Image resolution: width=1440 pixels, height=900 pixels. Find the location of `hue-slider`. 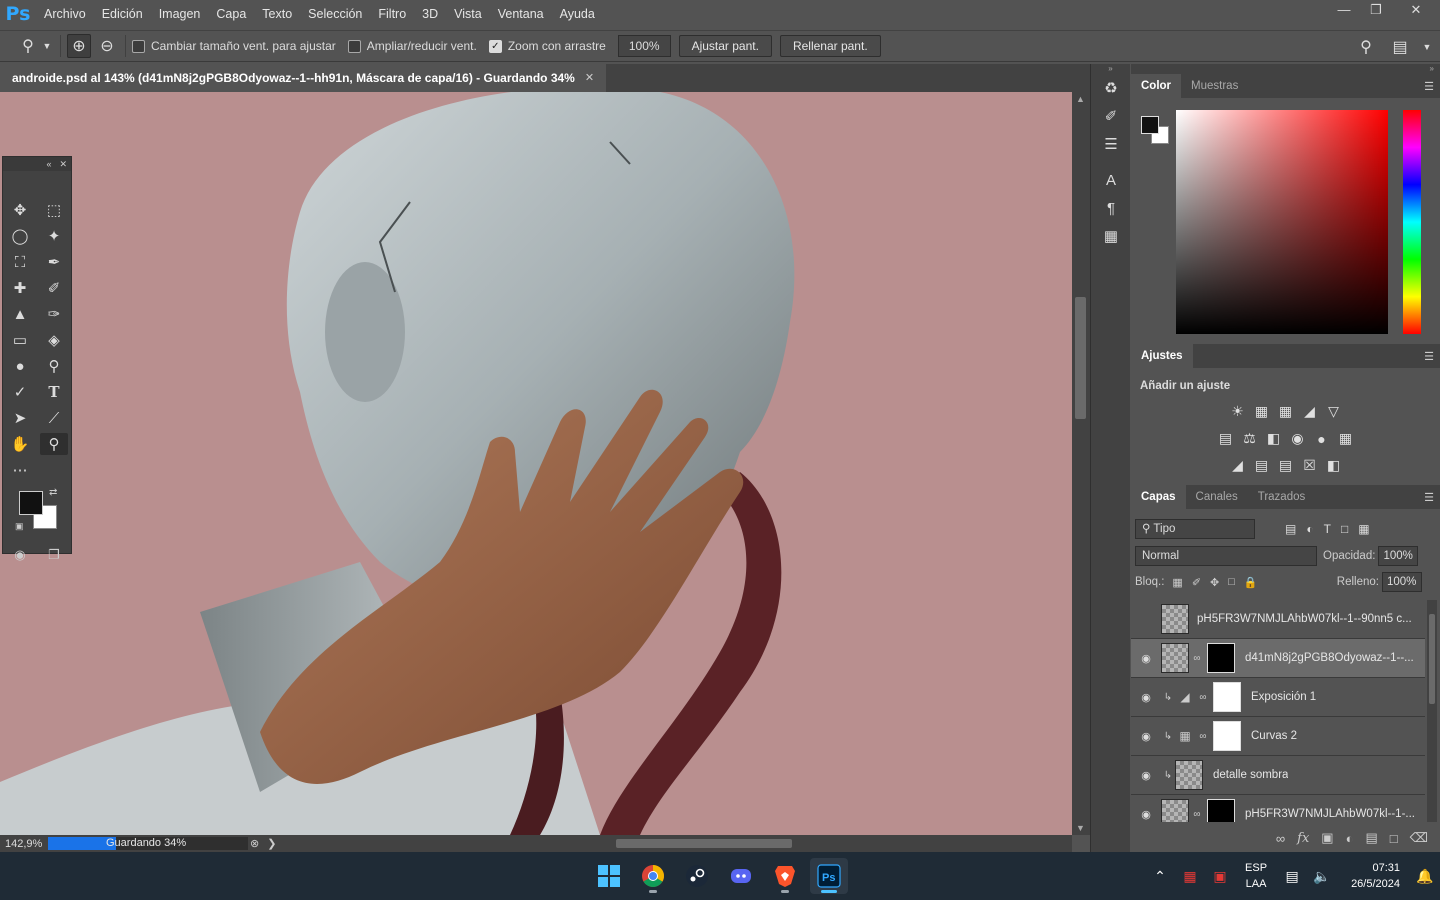

hue-slider is located at coordinates (1412, 222).